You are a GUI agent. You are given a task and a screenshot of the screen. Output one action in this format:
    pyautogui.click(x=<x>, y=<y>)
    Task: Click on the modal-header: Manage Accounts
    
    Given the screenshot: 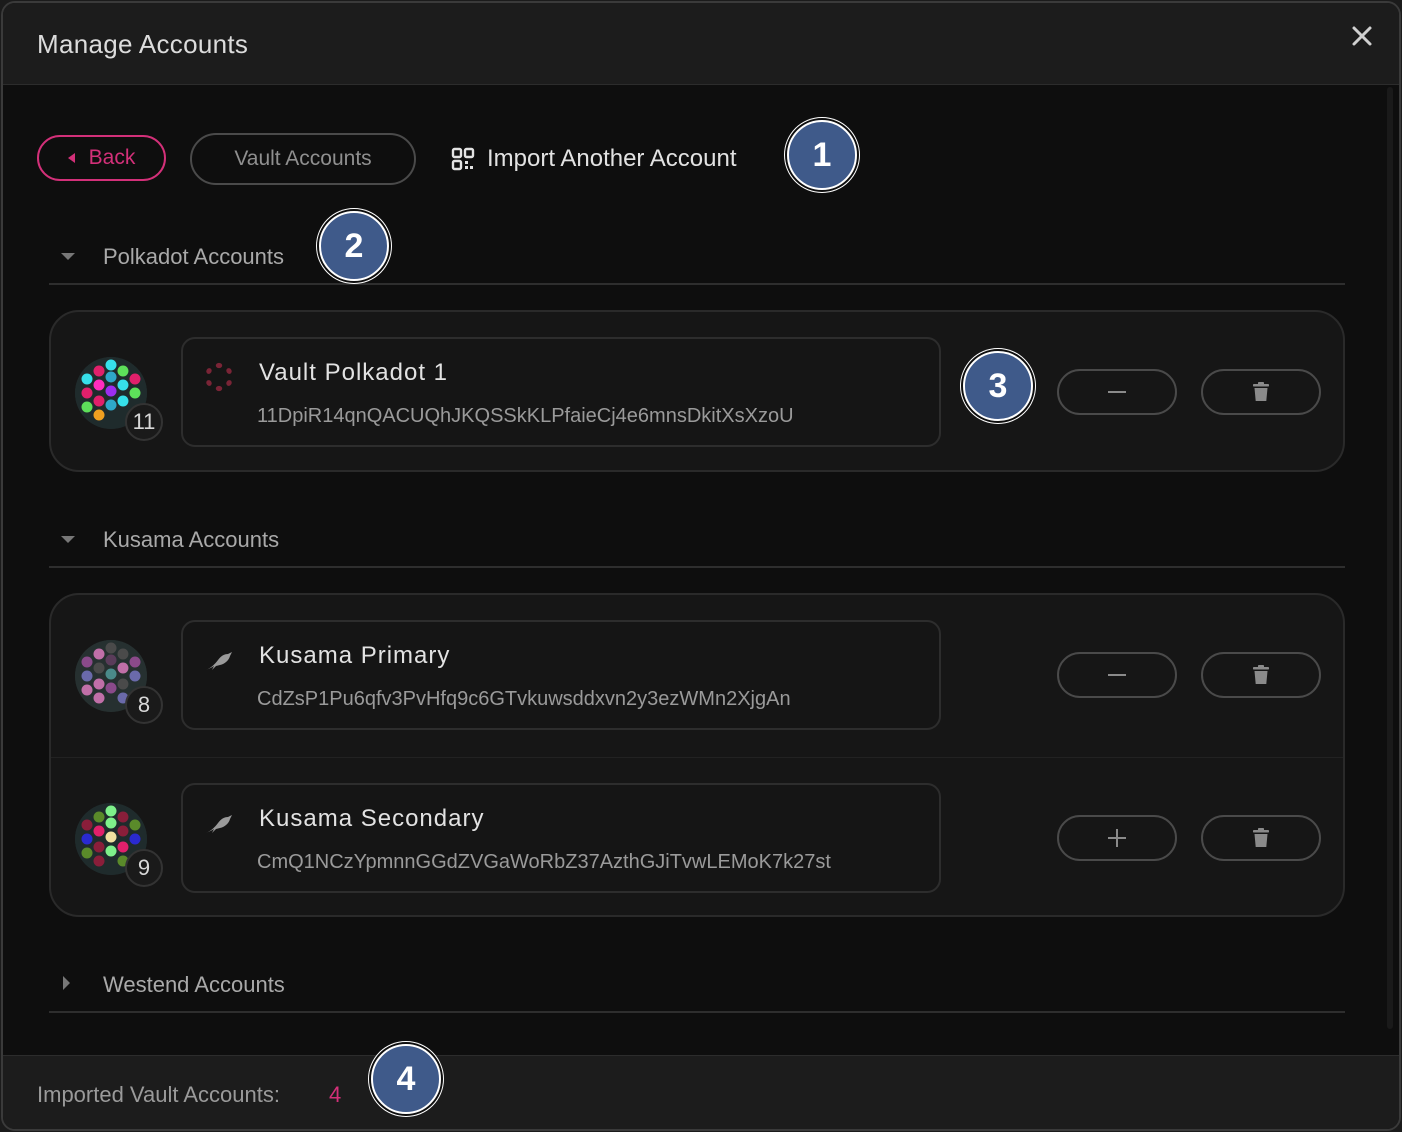 What is the action you would take?
    pyautogui.click(x=701, y=44)
    